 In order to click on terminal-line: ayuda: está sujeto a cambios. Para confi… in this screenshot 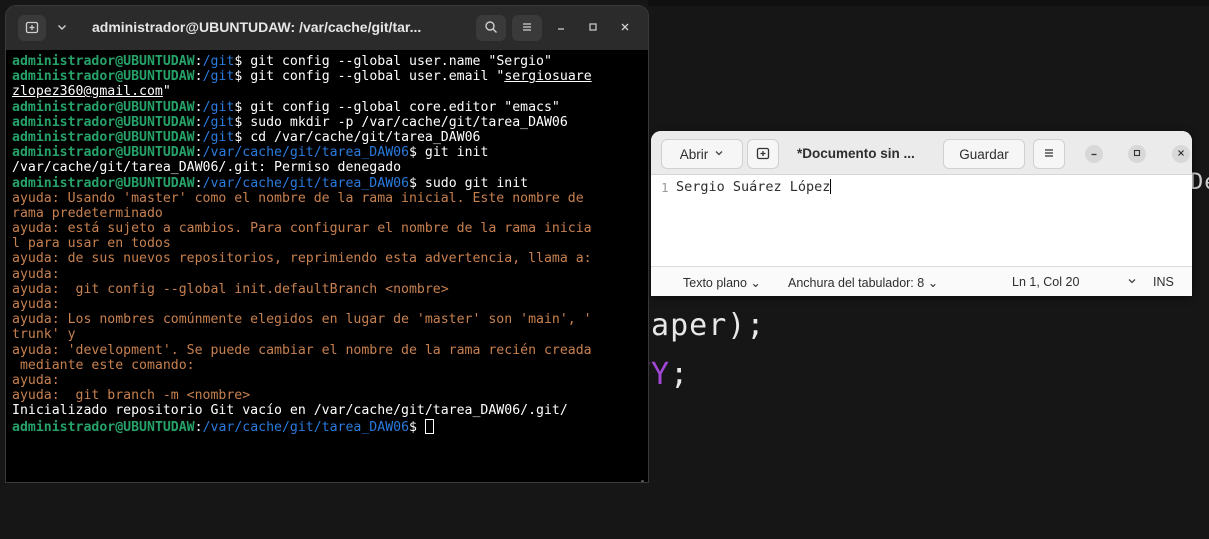, I will do `click(327, 228)`.